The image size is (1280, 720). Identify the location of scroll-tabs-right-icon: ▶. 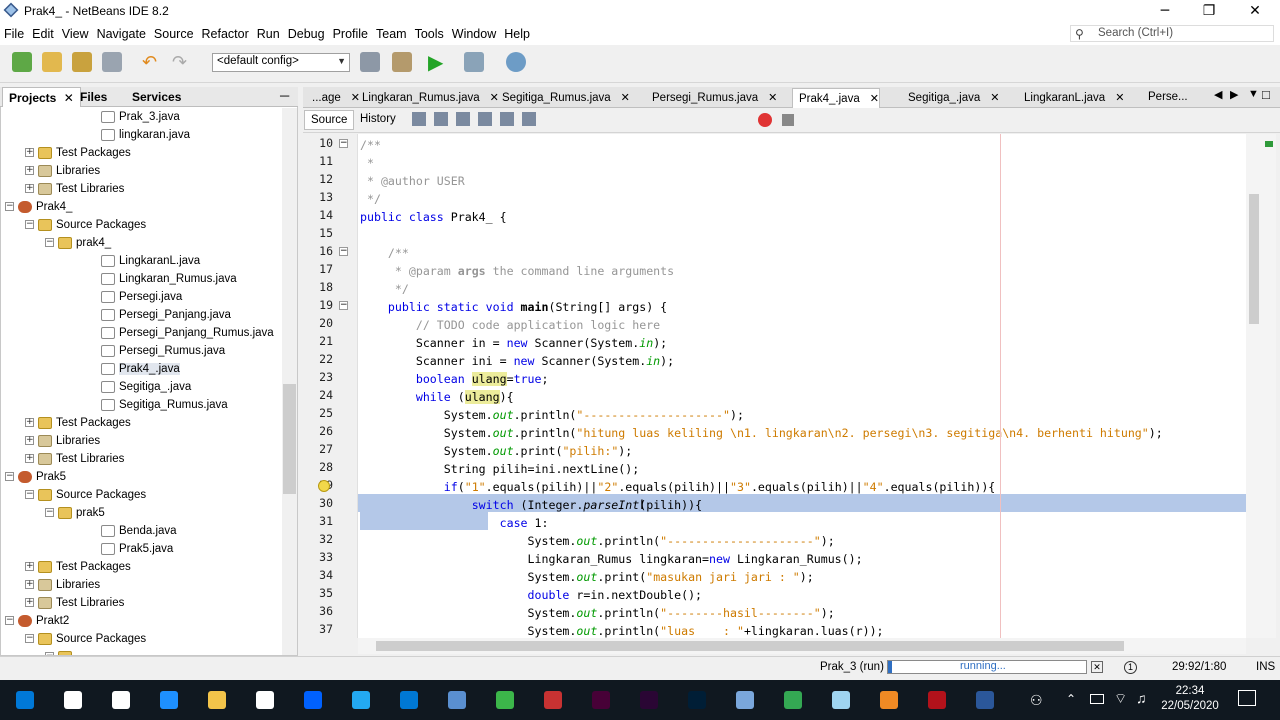
(1234, 94).